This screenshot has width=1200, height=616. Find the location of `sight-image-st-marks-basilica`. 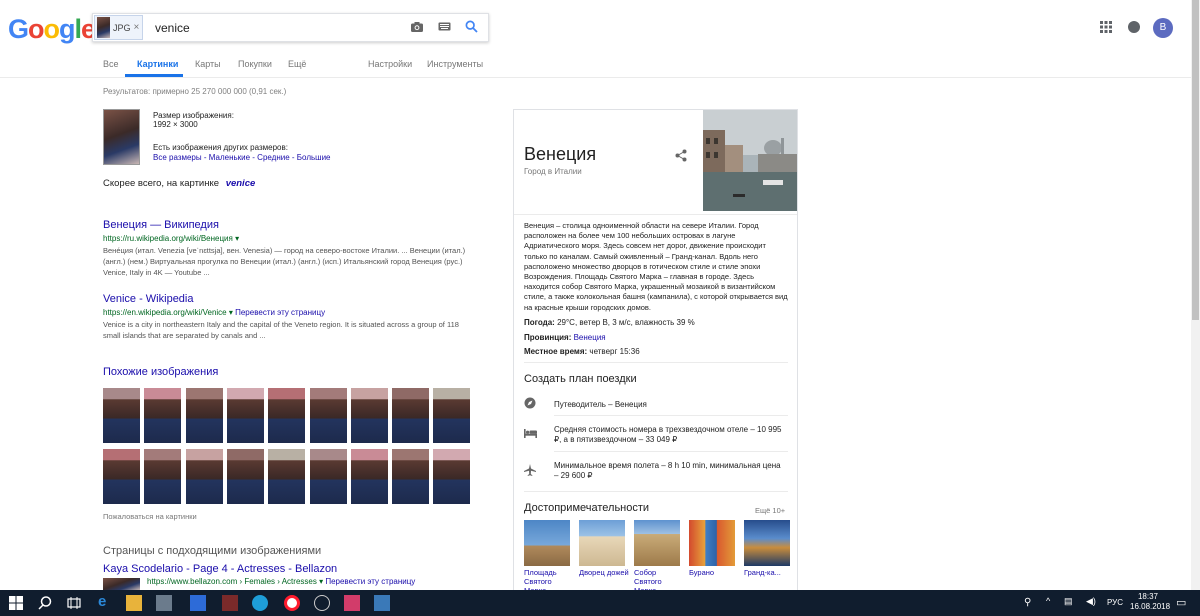

sight-image-st-marks-basilica is located at coordinates (657, 543).